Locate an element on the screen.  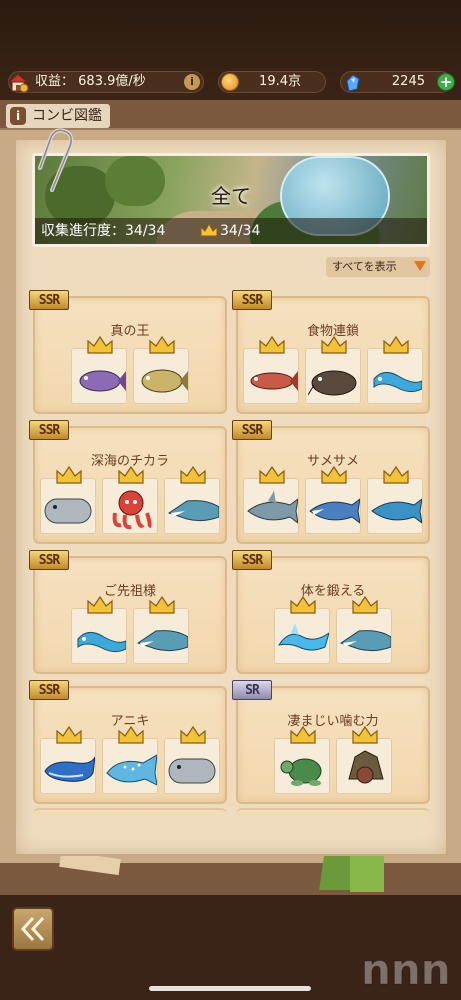
book-title: コンビ図鑑 is located at coordinates (67, 116).